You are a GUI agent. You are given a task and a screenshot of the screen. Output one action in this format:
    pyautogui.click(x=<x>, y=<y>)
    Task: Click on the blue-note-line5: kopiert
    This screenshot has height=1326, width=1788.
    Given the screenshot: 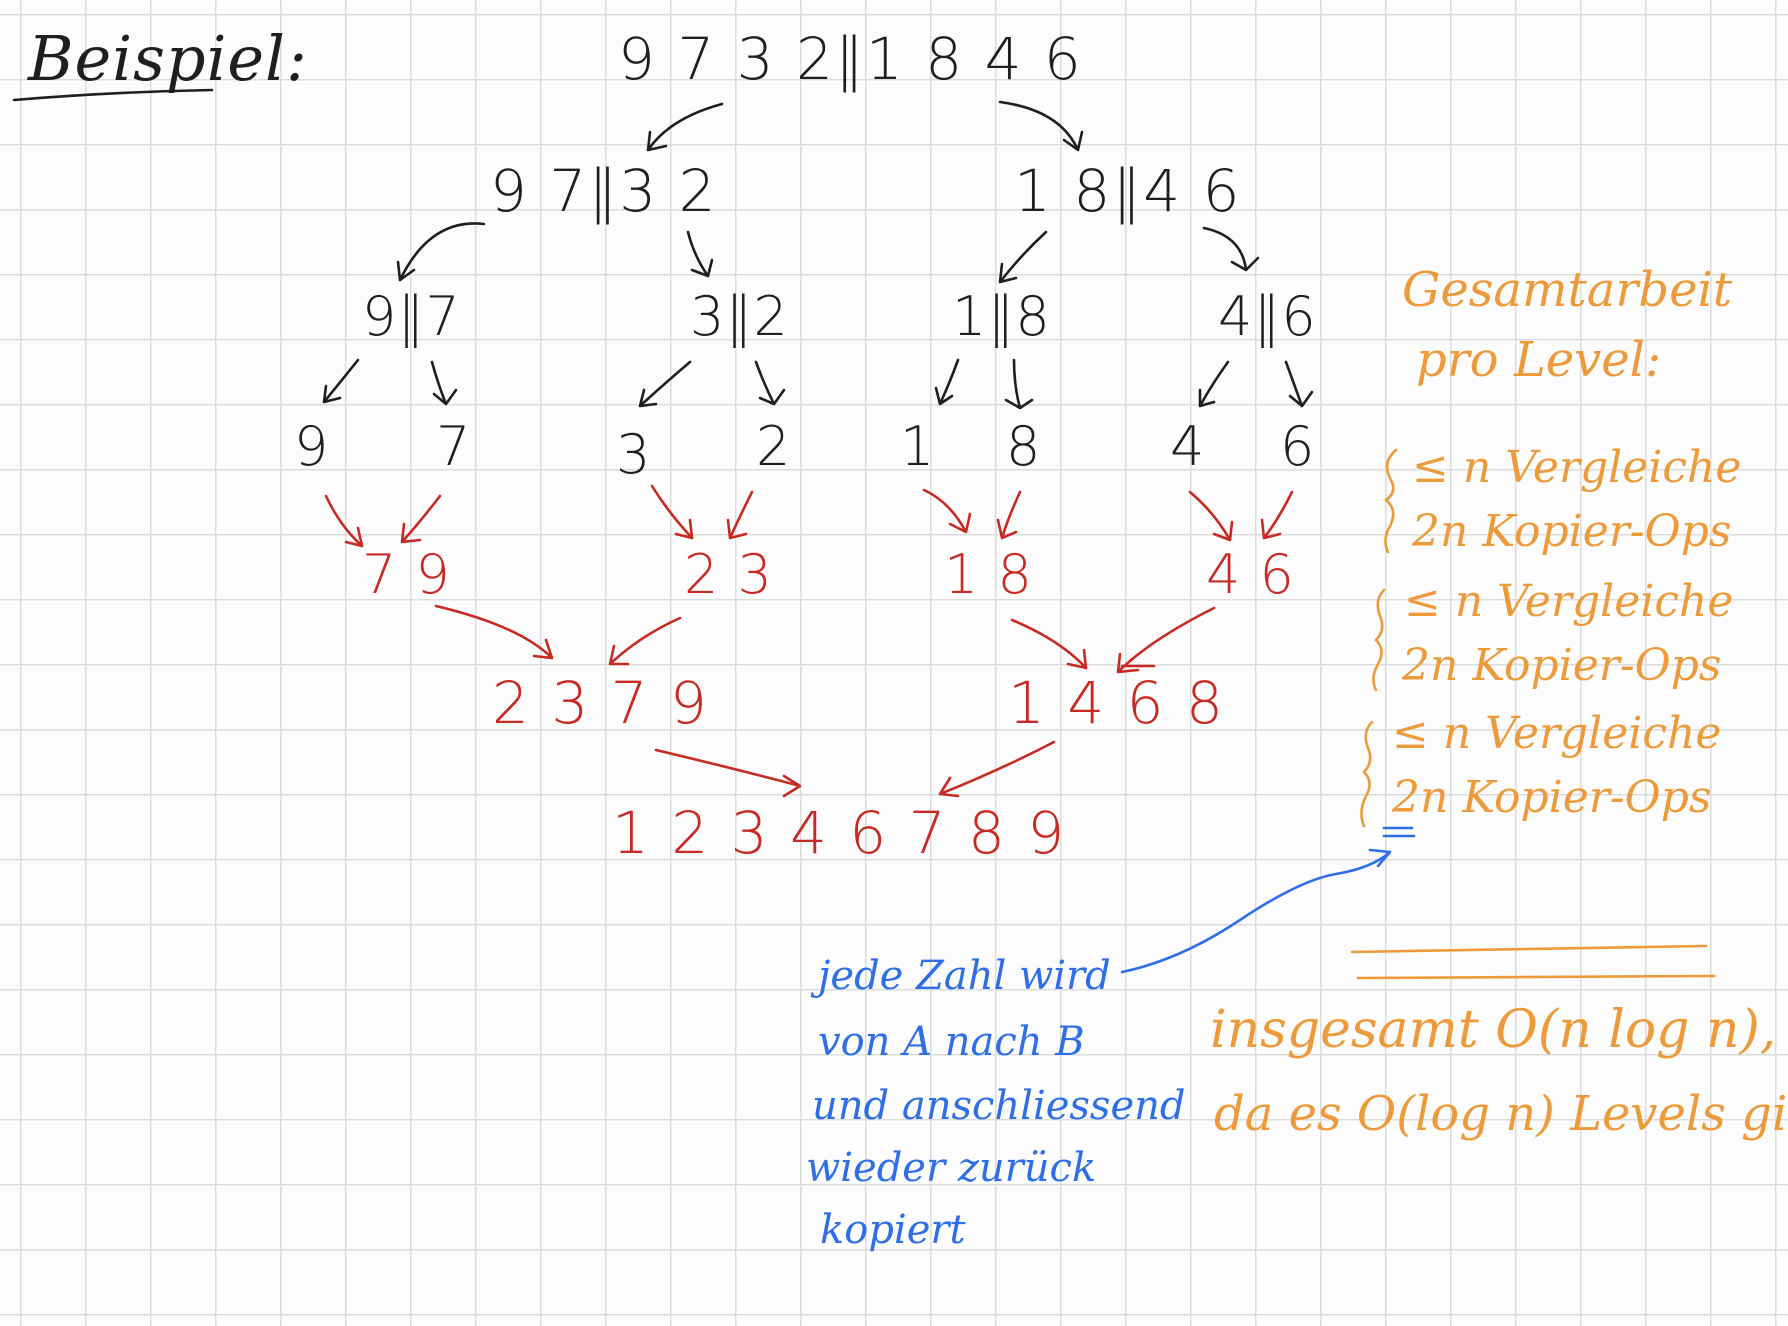 What is the action you would take?
    pyautogui.click(x=893, y=1230)
    